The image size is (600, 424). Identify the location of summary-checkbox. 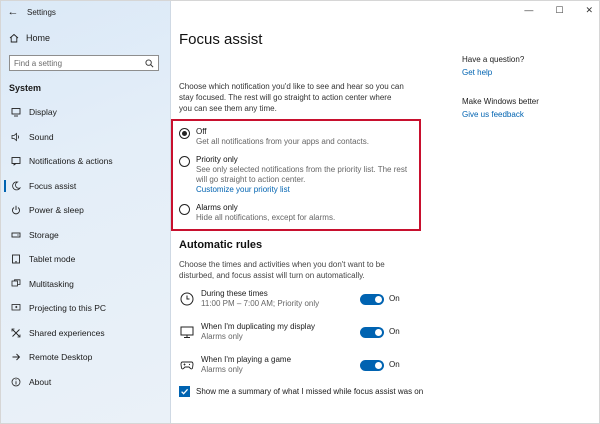
(184, 391).